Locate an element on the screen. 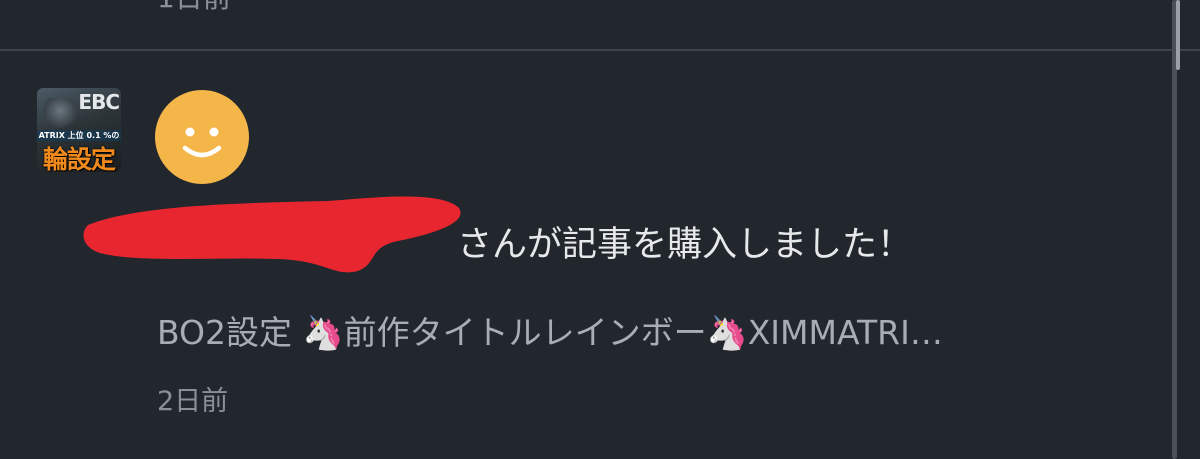 This screenshot has width=1200, height=459. purchase-message: さんが記事を購入しました！ is located at coordinates (534, 245).